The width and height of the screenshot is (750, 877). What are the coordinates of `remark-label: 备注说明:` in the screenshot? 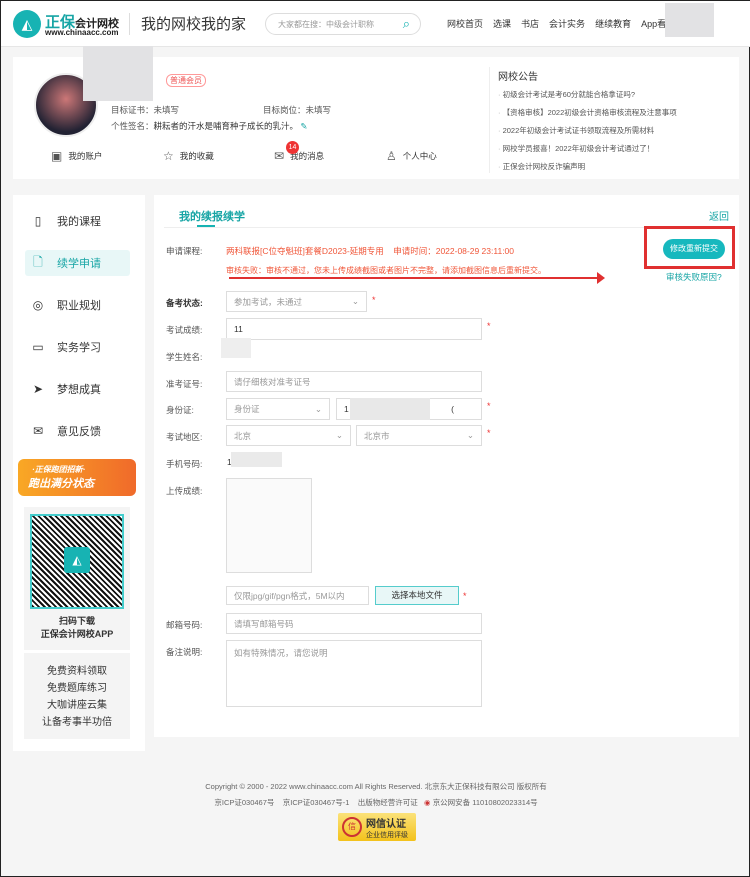 It's located at (184, 652).